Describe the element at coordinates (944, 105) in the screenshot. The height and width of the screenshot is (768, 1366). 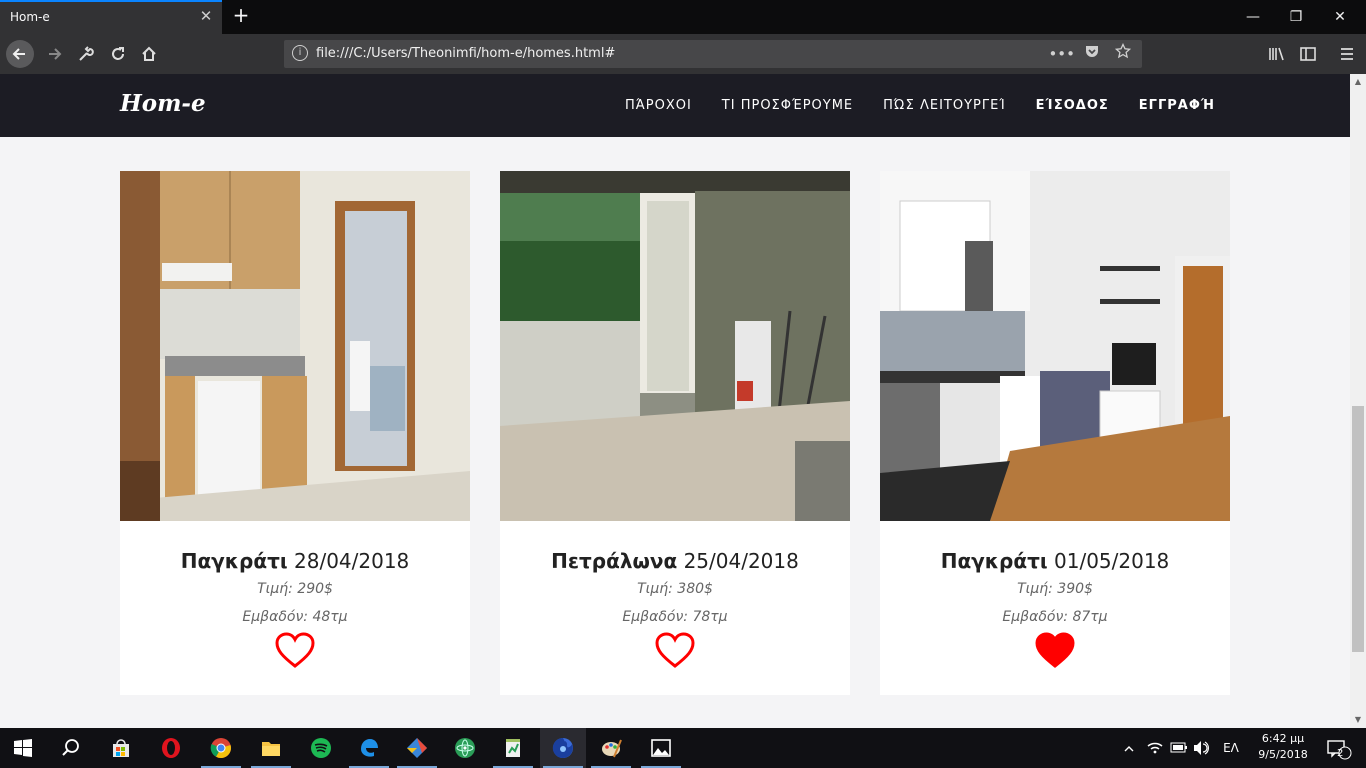
I see `nav-link-how-it-works: ΠΏΣ ΛΕΙΤΟΥΡΓΕΊ` at that location.